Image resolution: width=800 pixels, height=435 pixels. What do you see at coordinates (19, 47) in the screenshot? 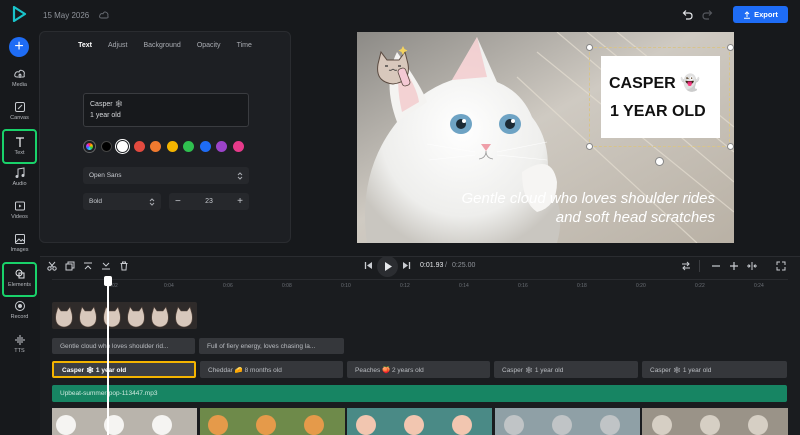
I see `add-button: +` at bounding box center [19, 47].